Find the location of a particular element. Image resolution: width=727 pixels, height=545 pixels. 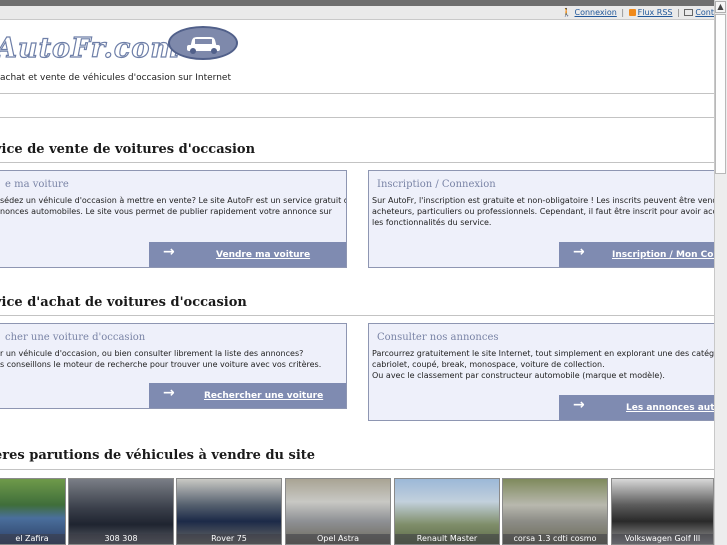

scrollbar-thumb is located at coordinates (720, 94).